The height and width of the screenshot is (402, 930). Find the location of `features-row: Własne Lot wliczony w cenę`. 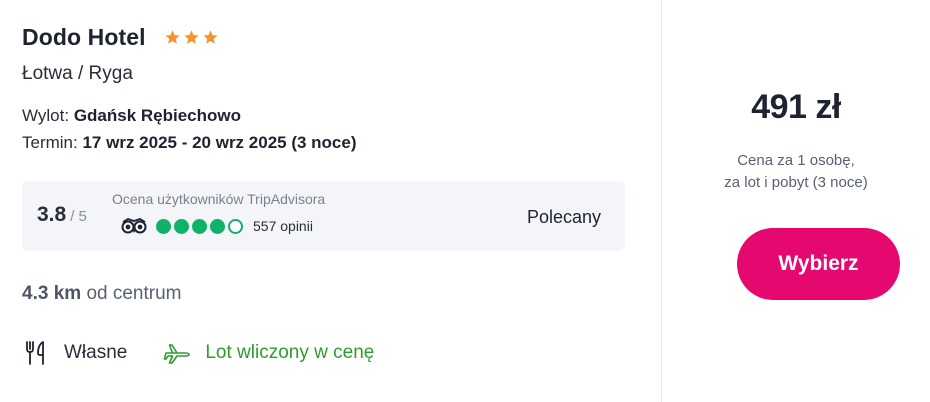

features-row: Własne Lot wliczony w cenę is located at coordinates (198, 353).